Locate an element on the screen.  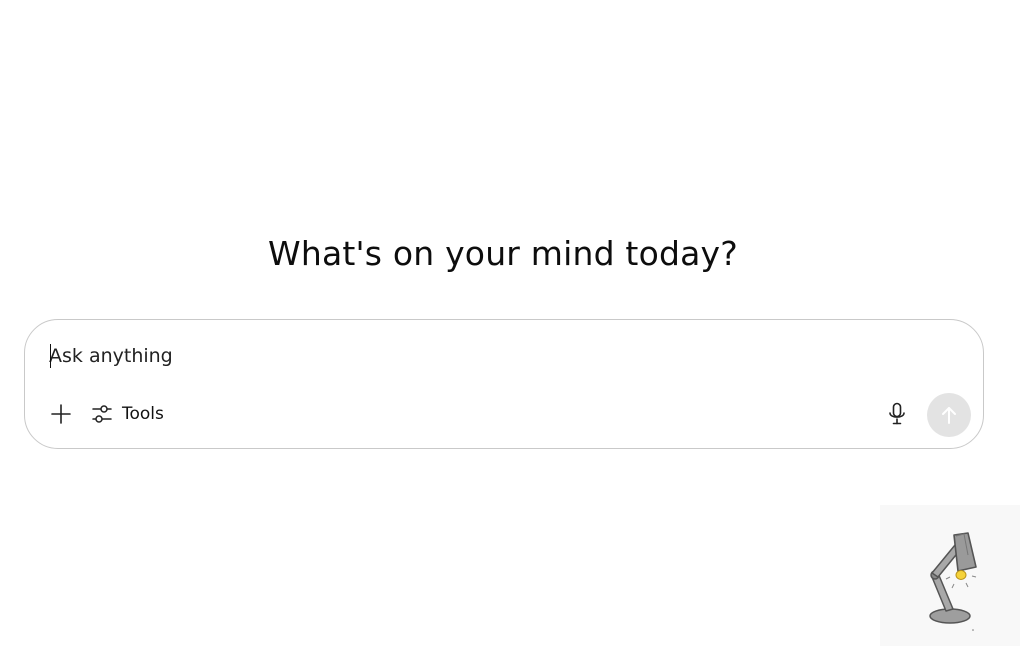
microphone-icon is located at coordinates (897, 413).